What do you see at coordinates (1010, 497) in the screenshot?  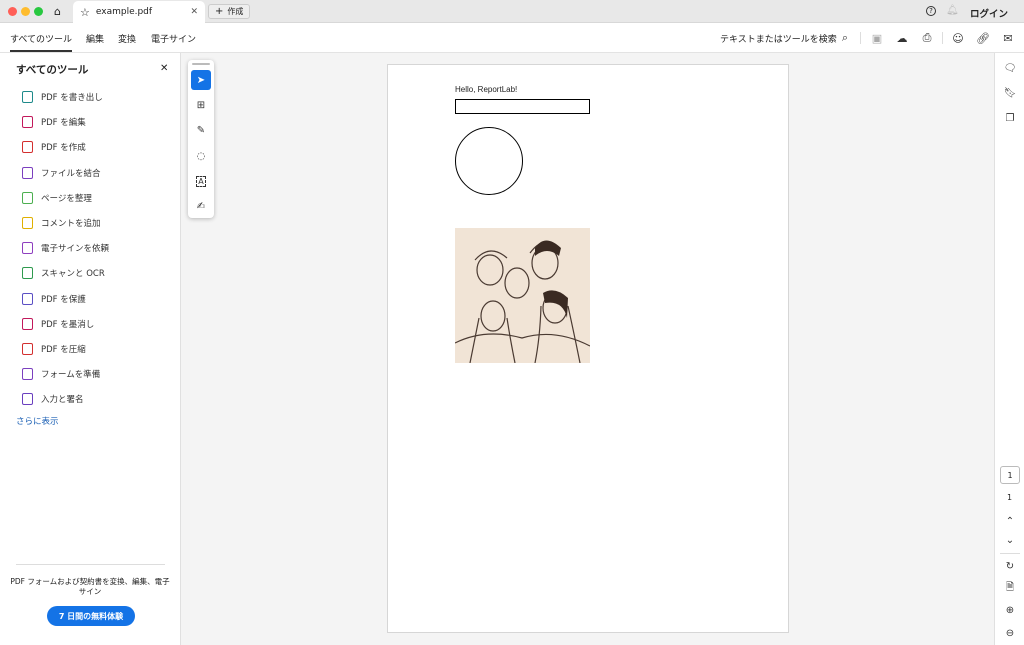 I see `total-pages: 1` at bounding box center [1010, 497].